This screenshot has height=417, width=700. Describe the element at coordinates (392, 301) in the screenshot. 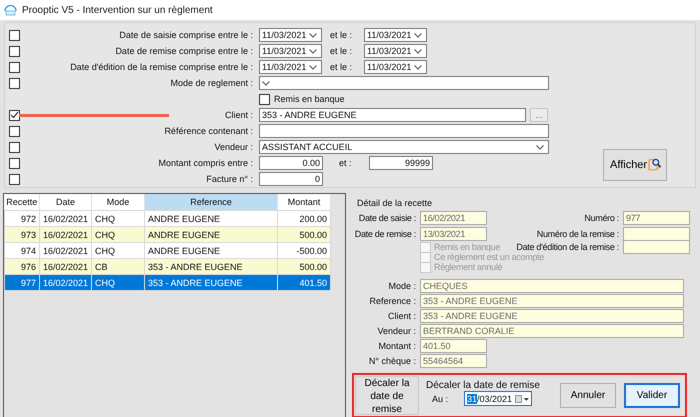

I see `field-label: Reference :` at that location.